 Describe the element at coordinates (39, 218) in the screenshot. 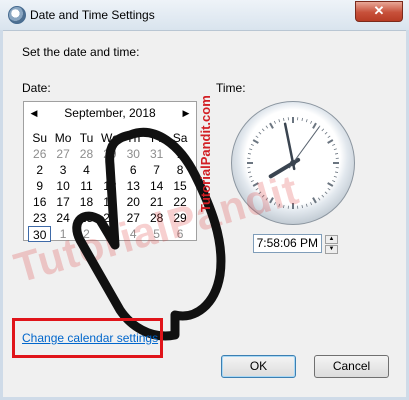

I see `calendar-day: 23` at that location.